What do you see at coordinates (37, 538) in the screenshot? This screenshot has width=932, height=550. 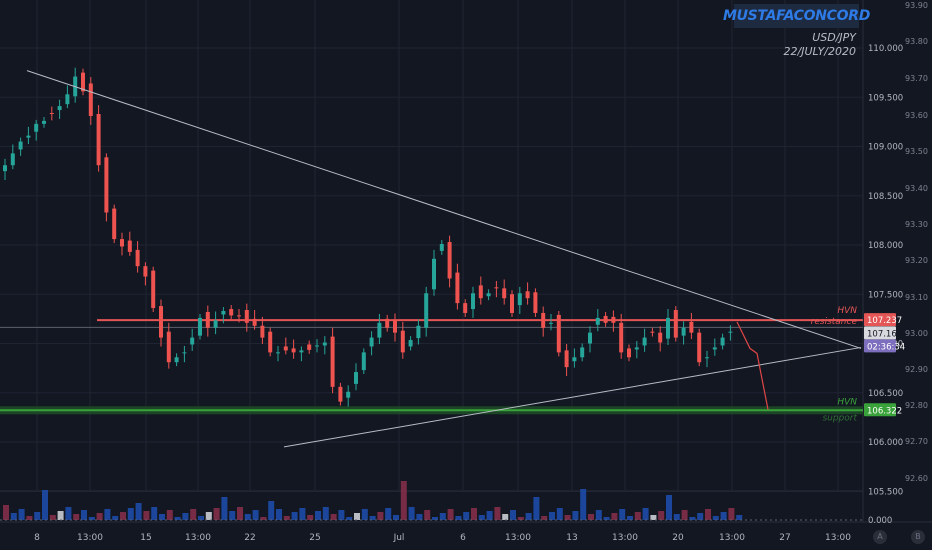 I see `time-axis-label: 8` at bounding box center [37, 538].